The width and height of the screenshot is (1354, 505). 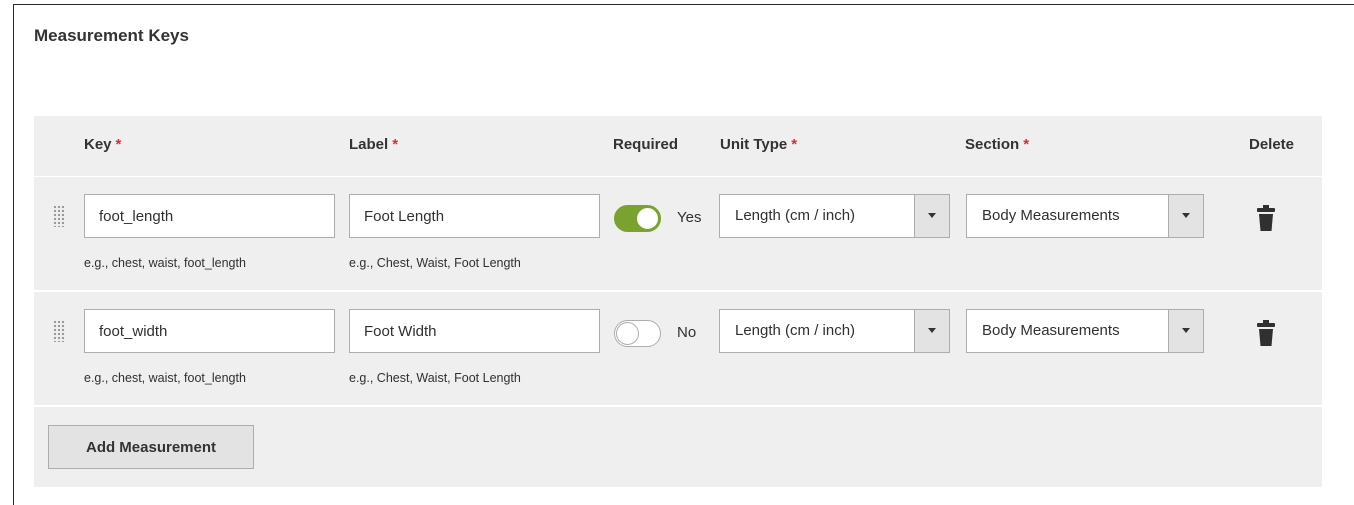 What do you see at coordinates (151, 447) in the screenshot?
I see `add-measurement-button: Add Measurement` at bounding box center [151, 447].